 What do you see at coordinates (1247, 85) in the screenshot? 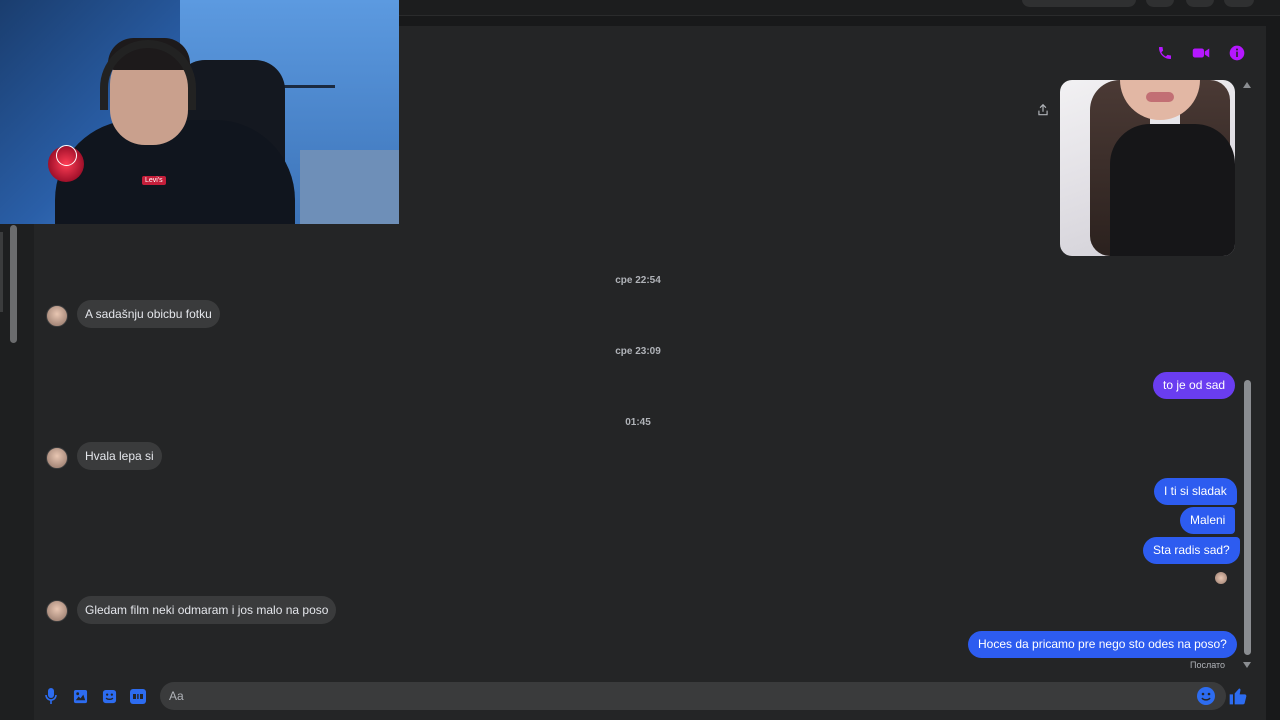
I see `scroll-up-arrow` at bounding box center [1247, 85].